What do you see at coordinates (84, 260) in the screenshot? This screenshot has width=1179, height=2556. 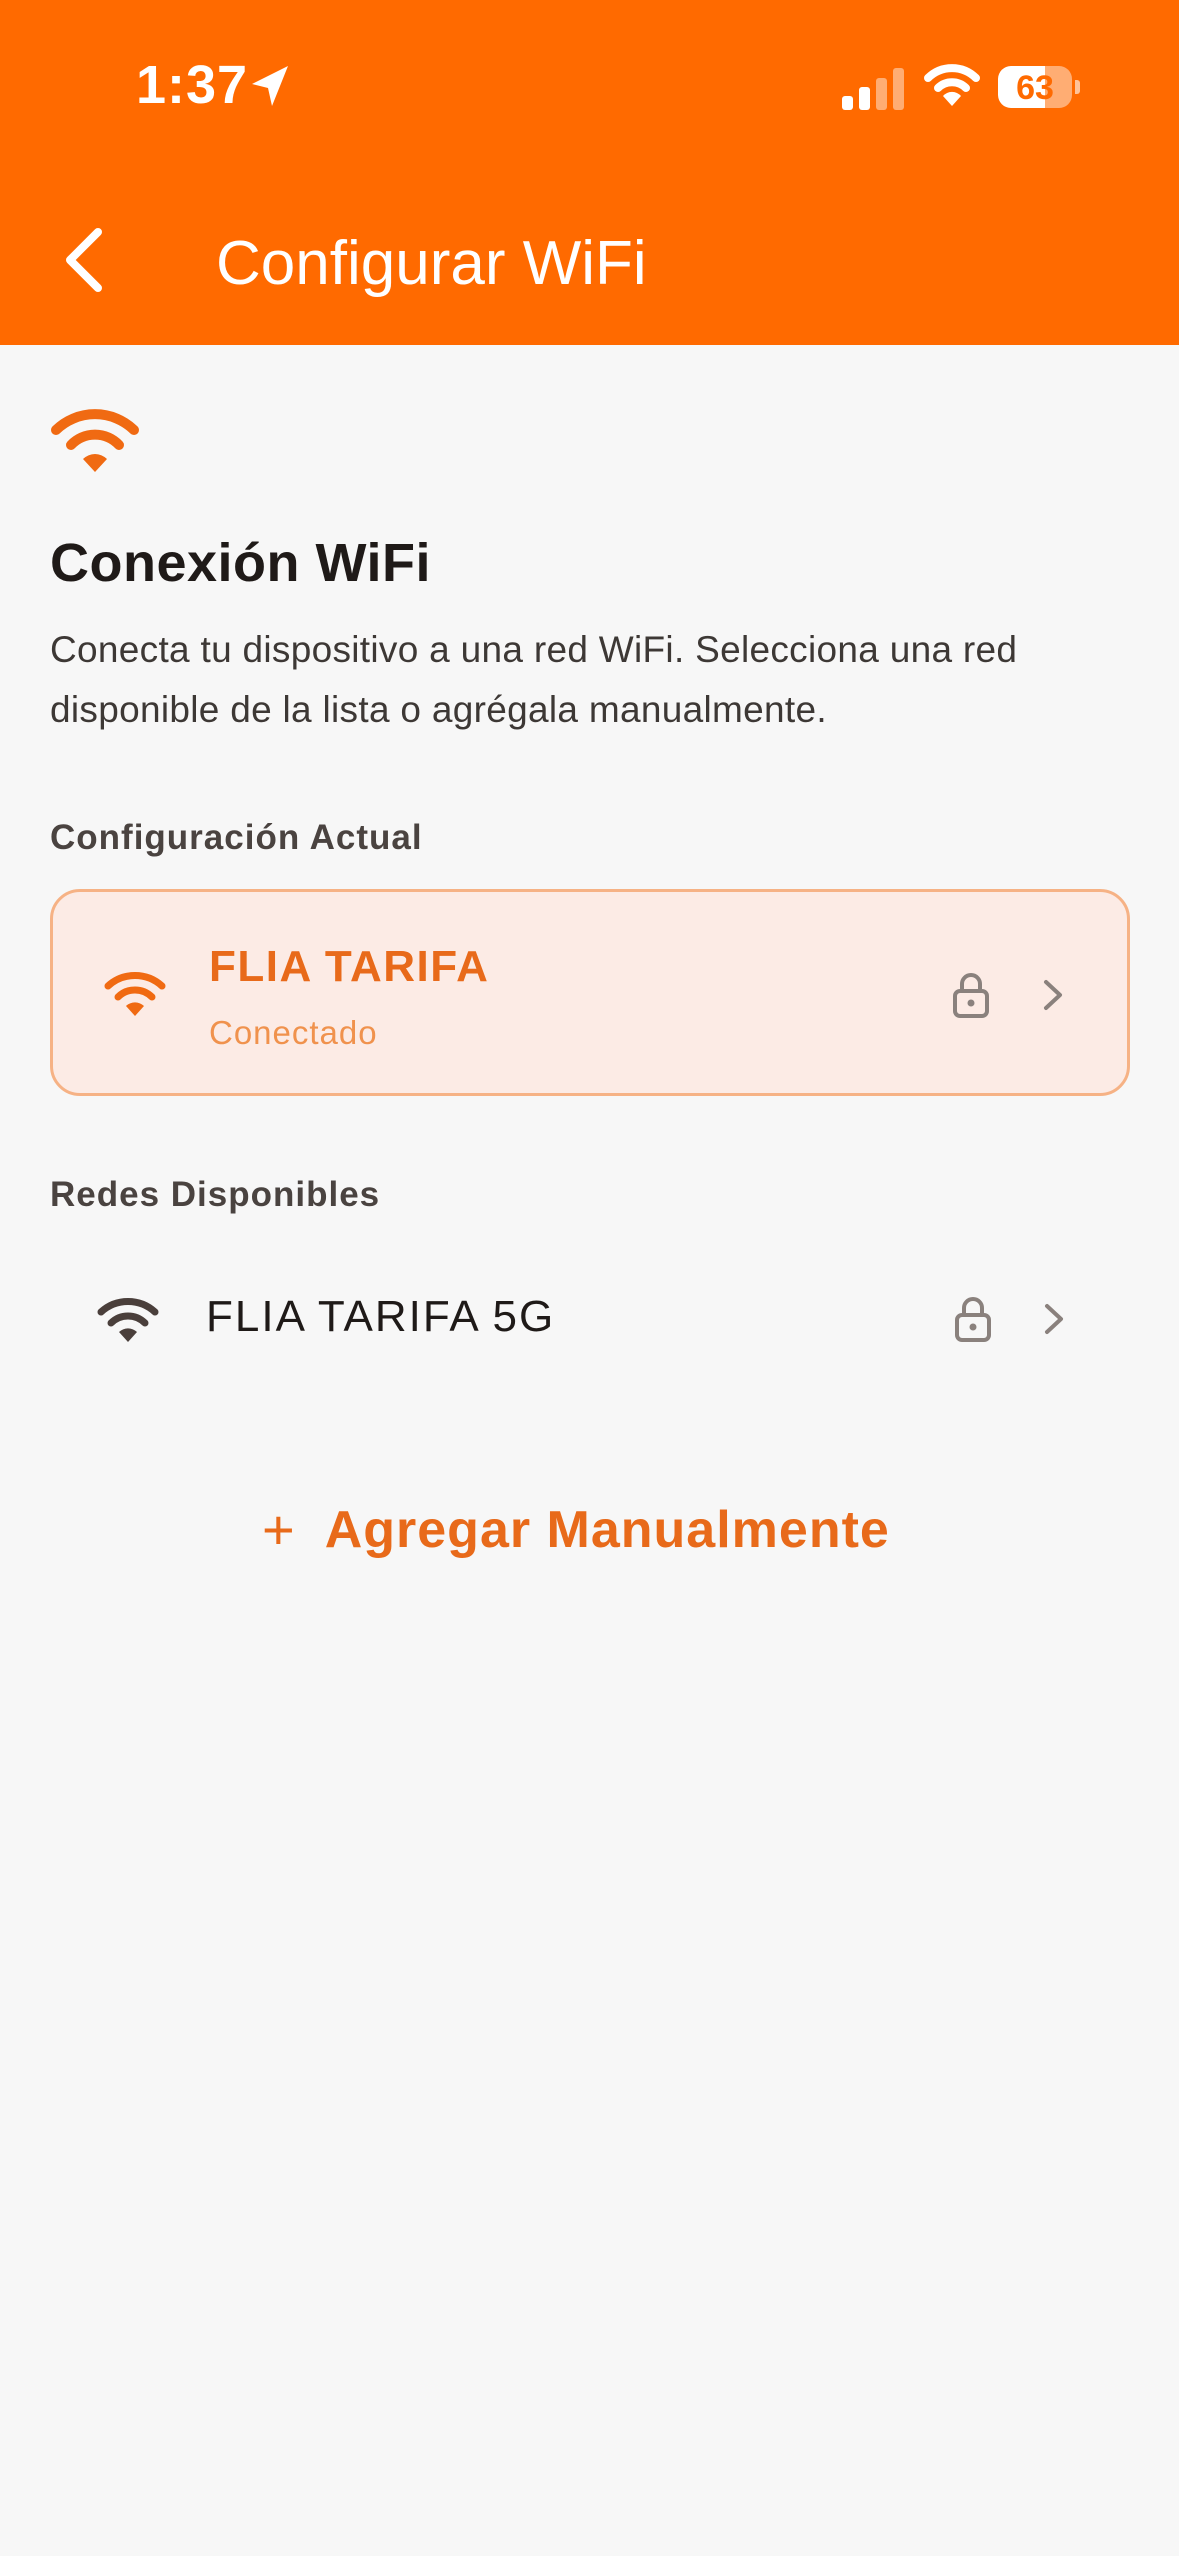 I see `chevron-left-icon` at bounding box center [84, 260].